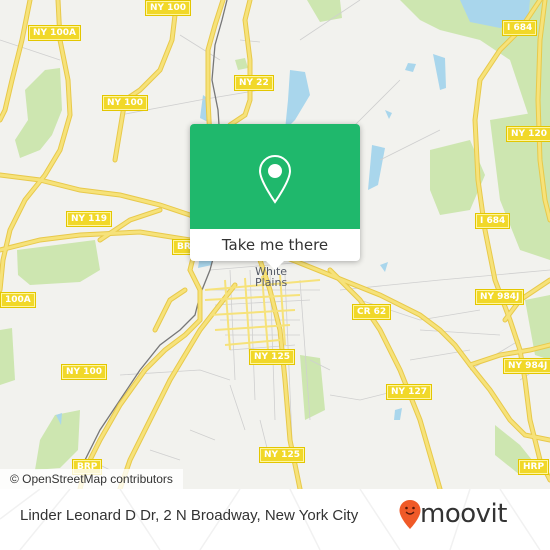  I want to click on take-me-there-button: Take me there, so click(275, 245).